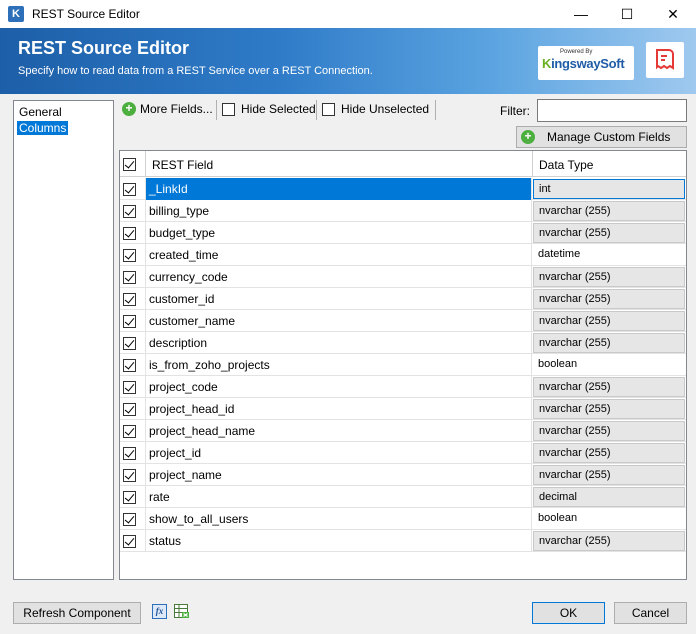 The image size is (696, 634). I want to click on rest-field-cell: status, so click(339, 541).